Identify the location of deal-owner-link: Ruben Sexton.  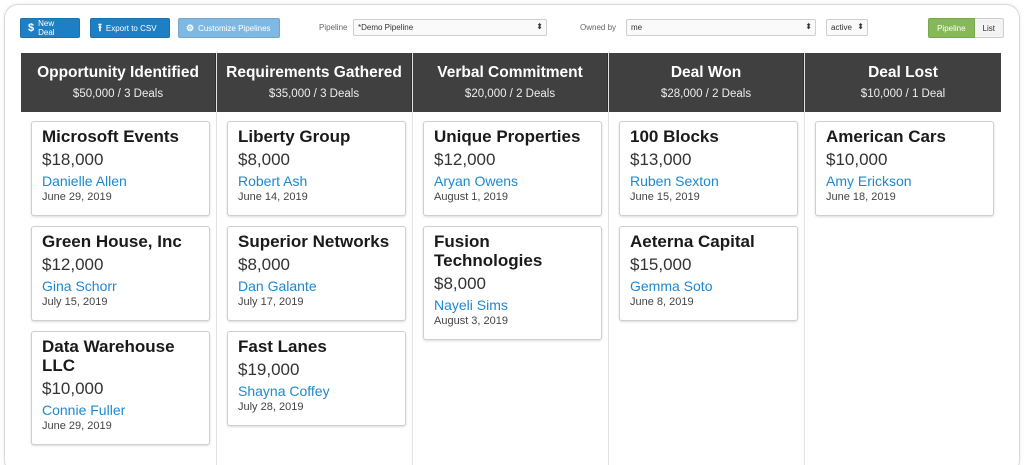
(708, 181).